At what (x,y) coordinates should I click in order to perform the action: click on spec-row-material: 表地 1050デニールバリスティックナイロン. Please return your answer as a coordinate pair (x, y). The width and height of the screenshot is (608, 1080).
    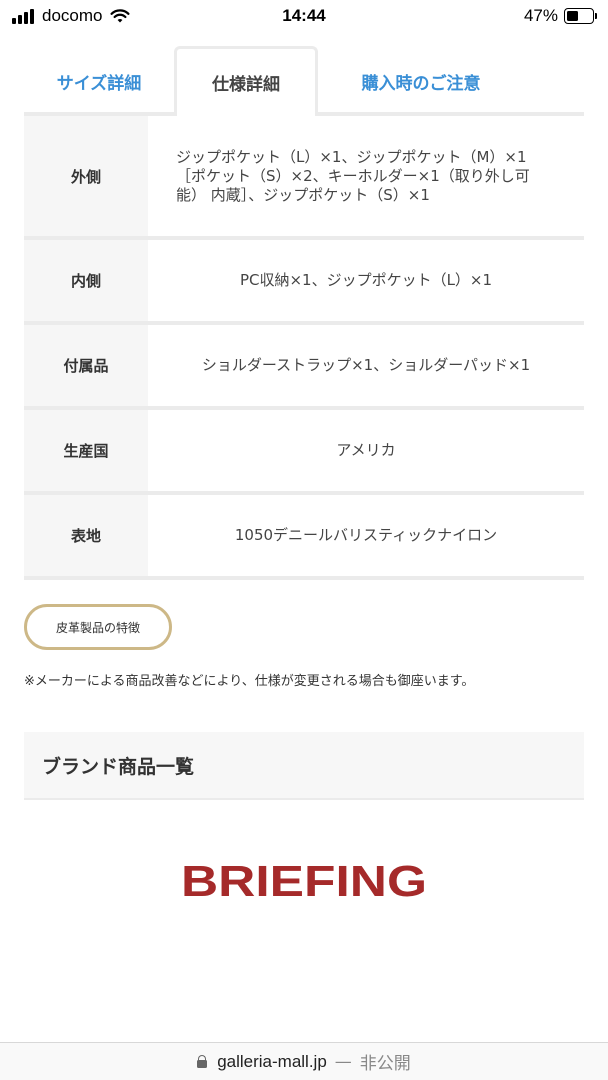
    Looking at the image, I should click on (304, 537).